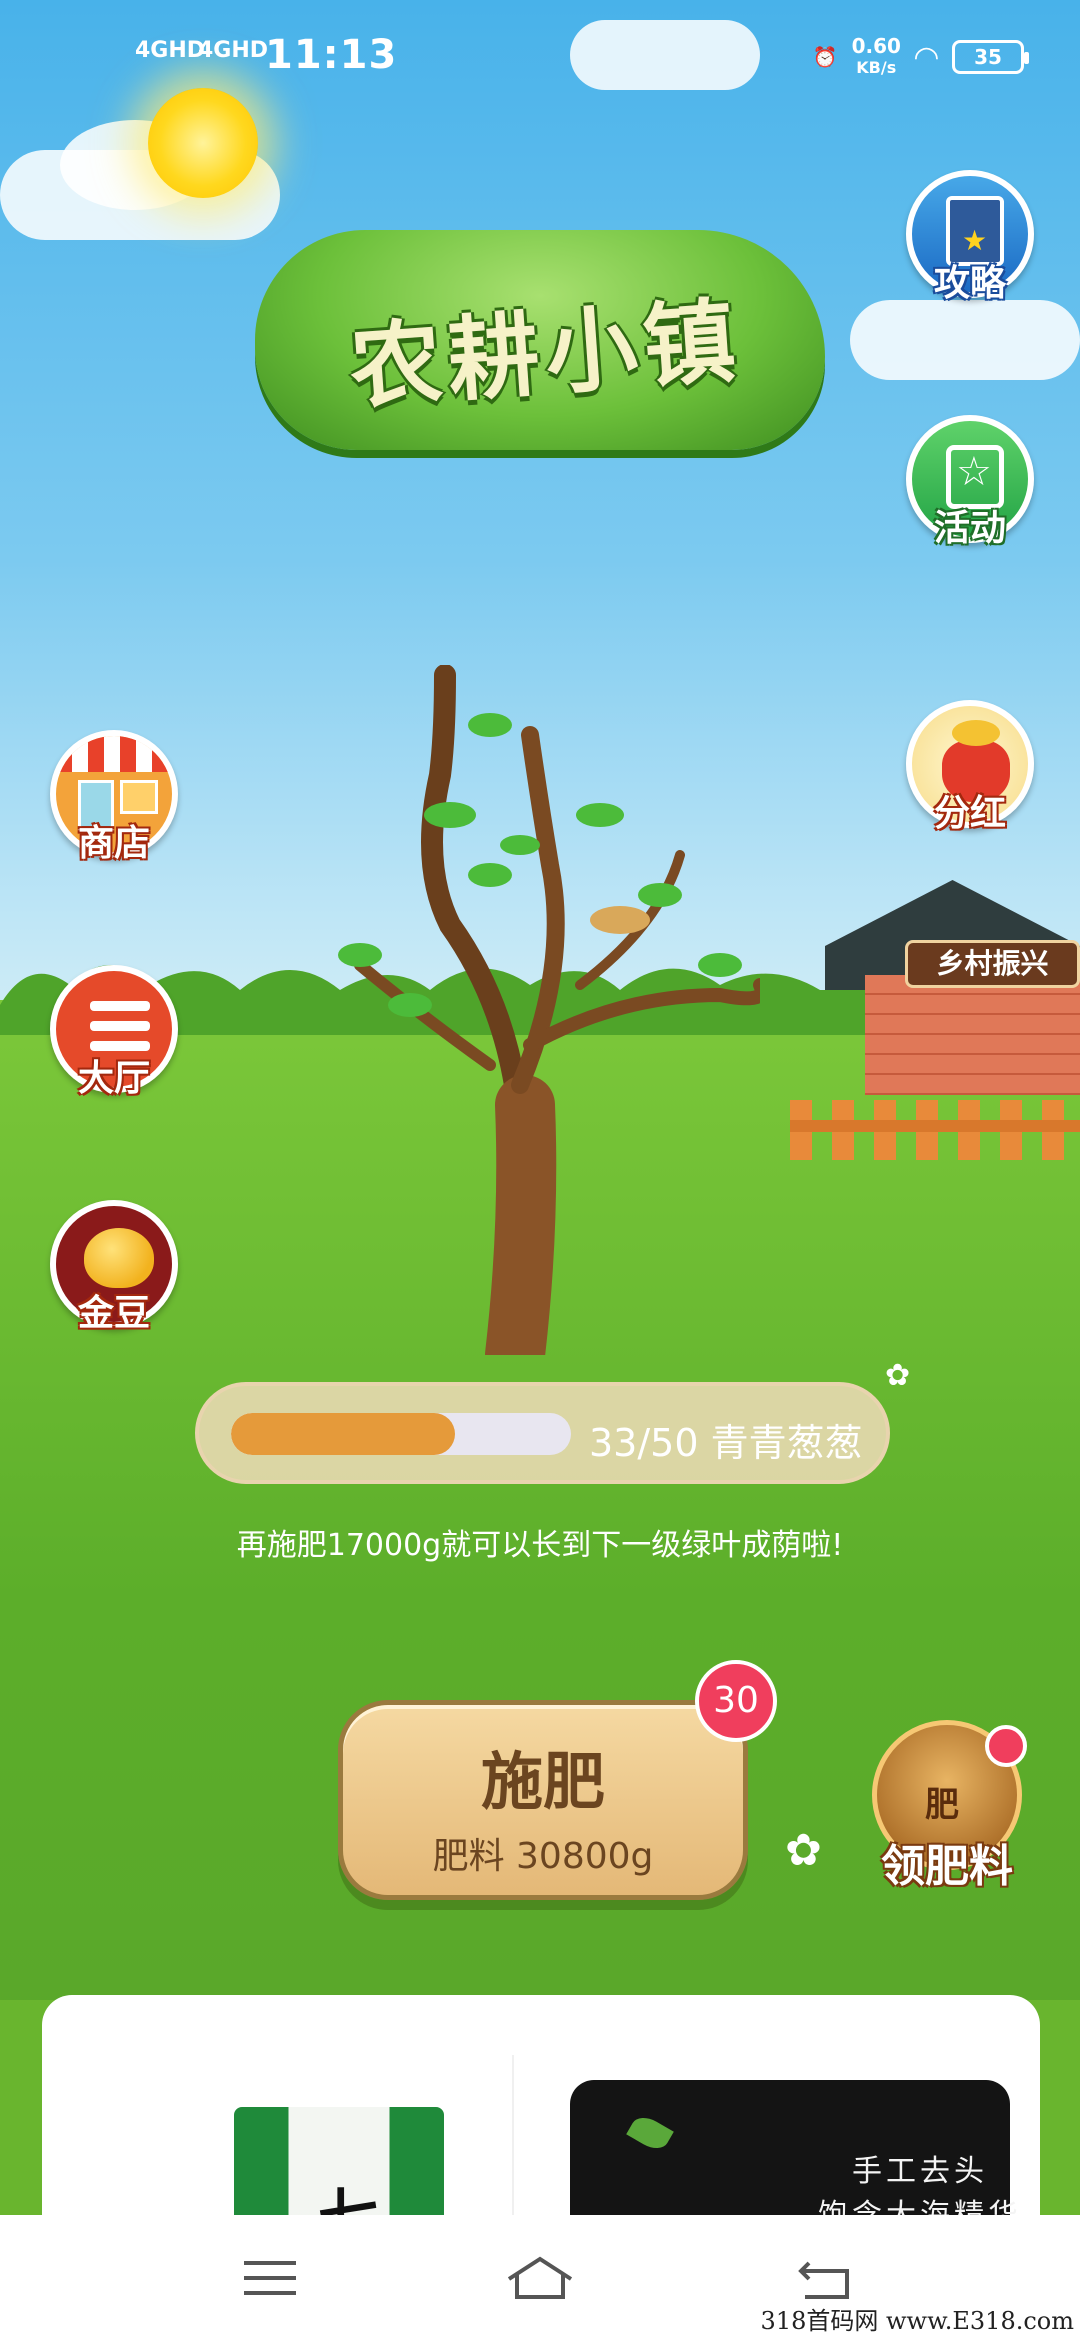 This screenshot has width=1080, height=2340. I want to click on guide-button: ★ 攻略, so click(970, 238).